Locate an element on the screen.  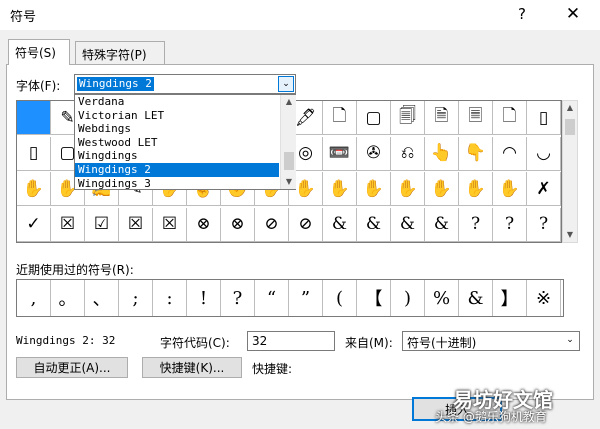
from-select-value: 符号(十进制) is located at coordinates (442, 343).